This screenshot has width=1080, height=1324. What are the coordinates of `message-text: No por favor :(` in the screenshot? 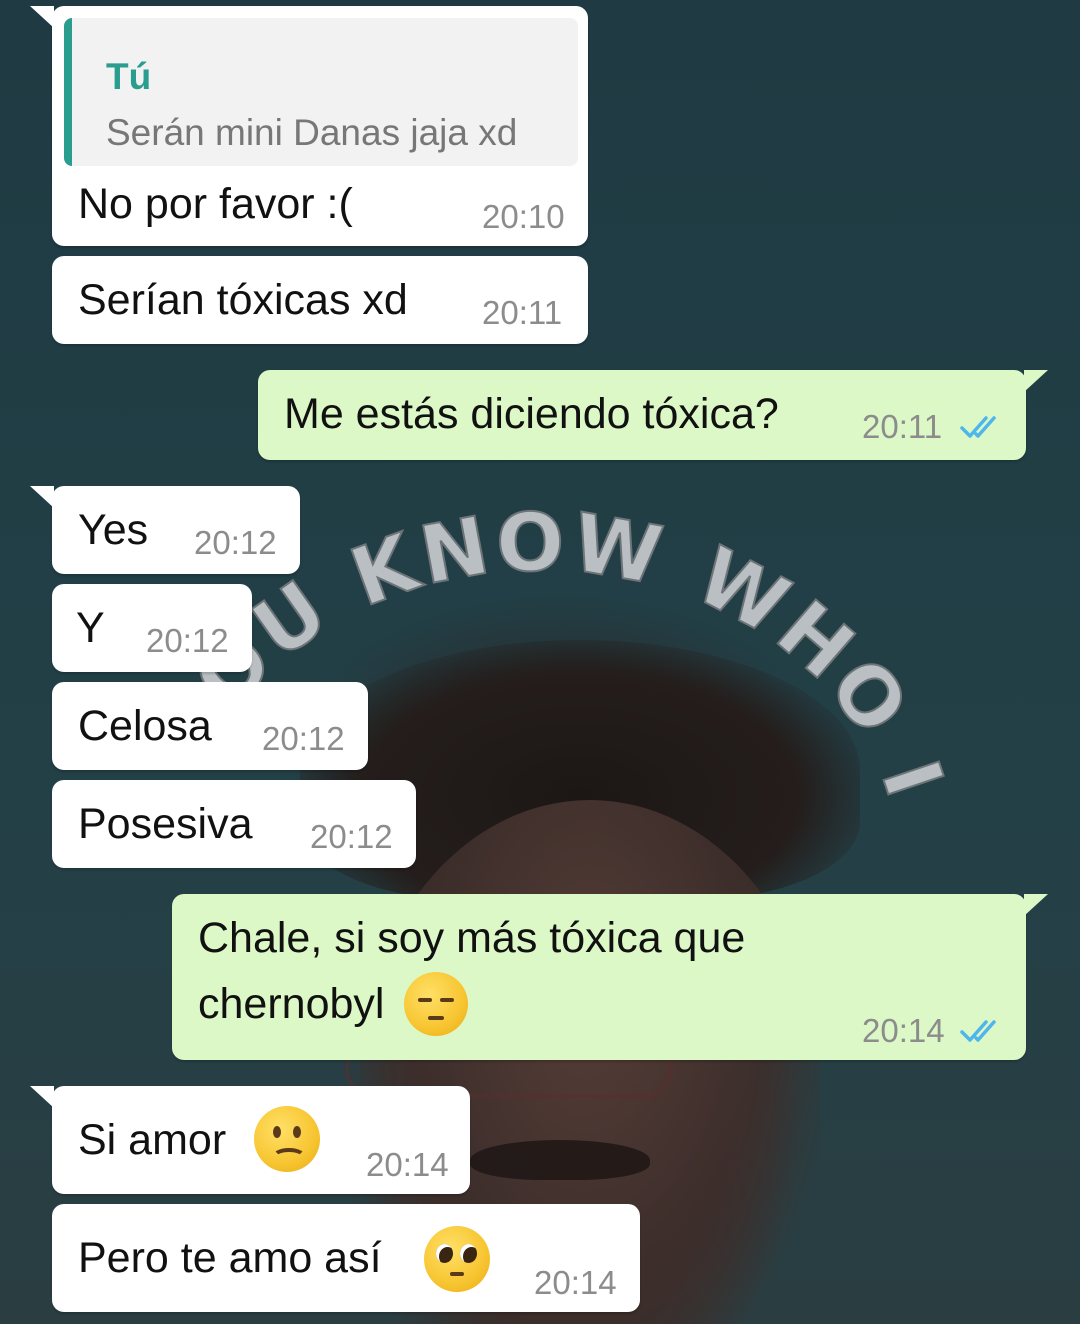 It's located at (215, 204).